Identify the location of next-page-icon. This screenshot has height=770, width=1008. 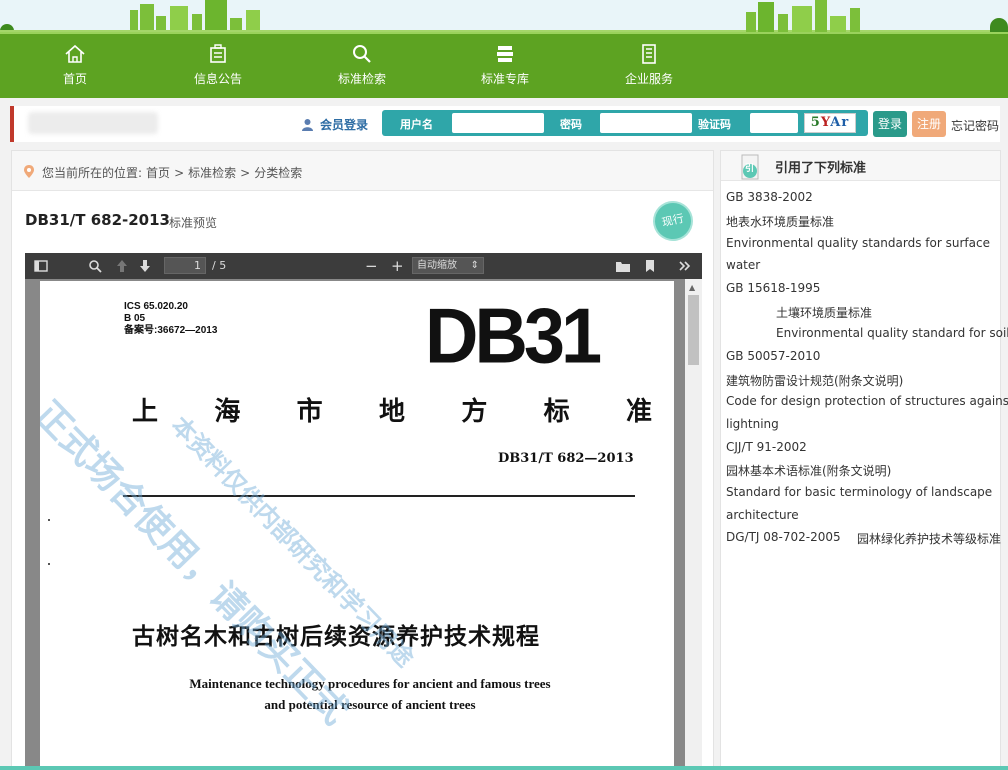
(145, 266).